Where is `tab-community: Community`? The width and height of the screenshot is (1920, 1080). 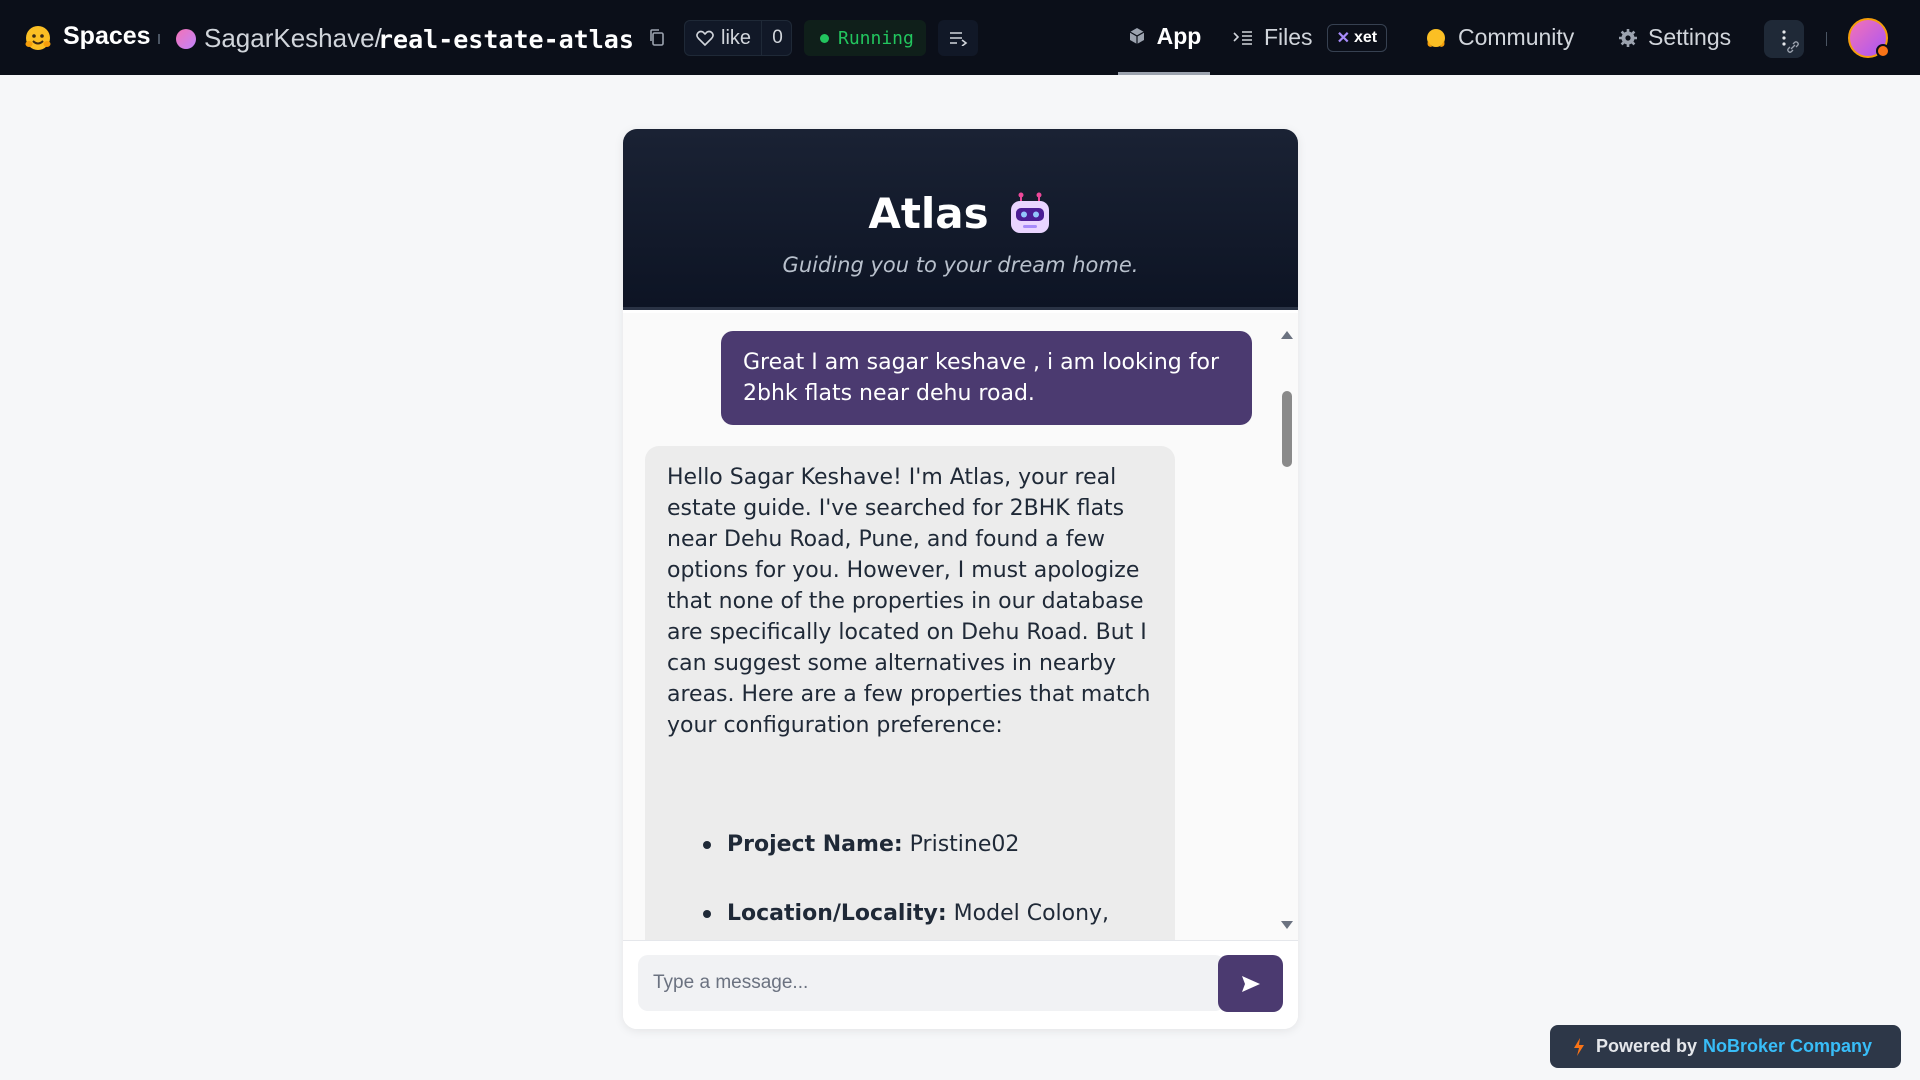 tab-community: Community is located at coordinates (1499, 37).